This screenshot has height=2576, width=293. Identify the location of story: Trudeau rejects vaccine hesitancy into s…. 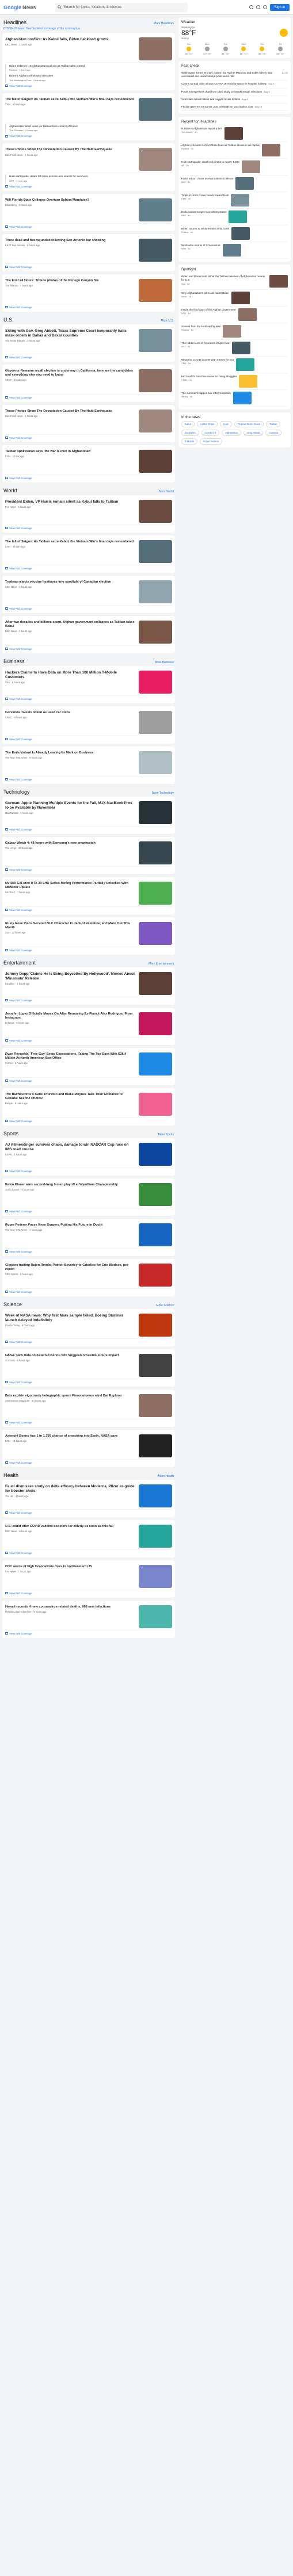
(88, 592).